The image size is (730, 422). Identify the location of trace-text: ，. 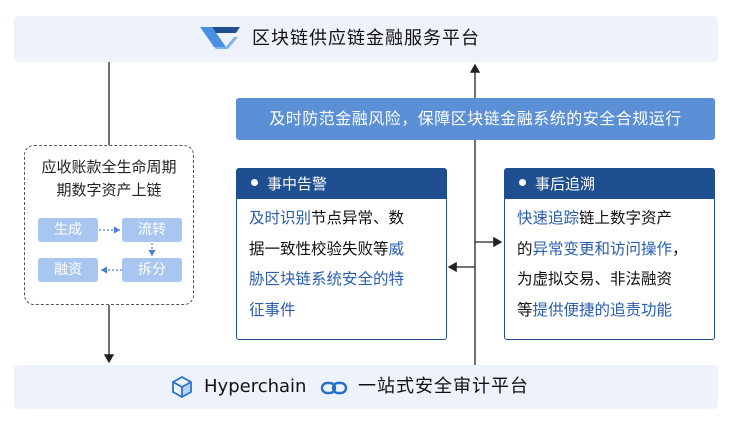
(680, 248).